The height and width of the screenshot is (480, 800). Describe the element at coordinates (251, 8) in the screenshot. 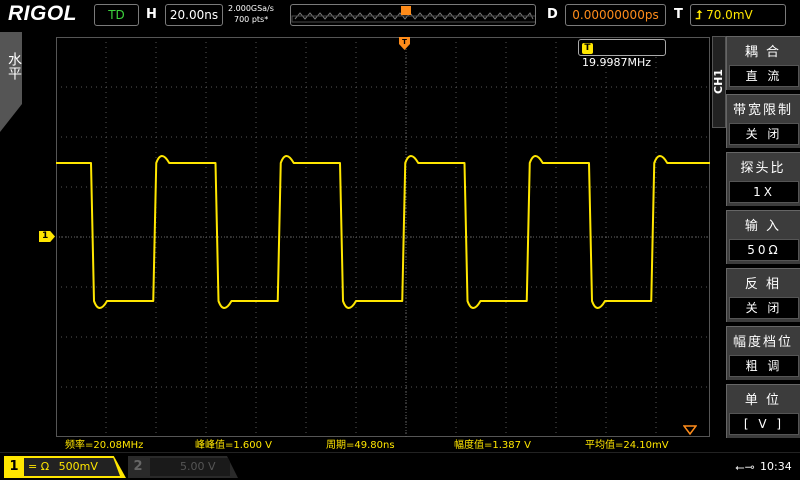

I see `sample-rate: 2.000GSa/s` at that location.